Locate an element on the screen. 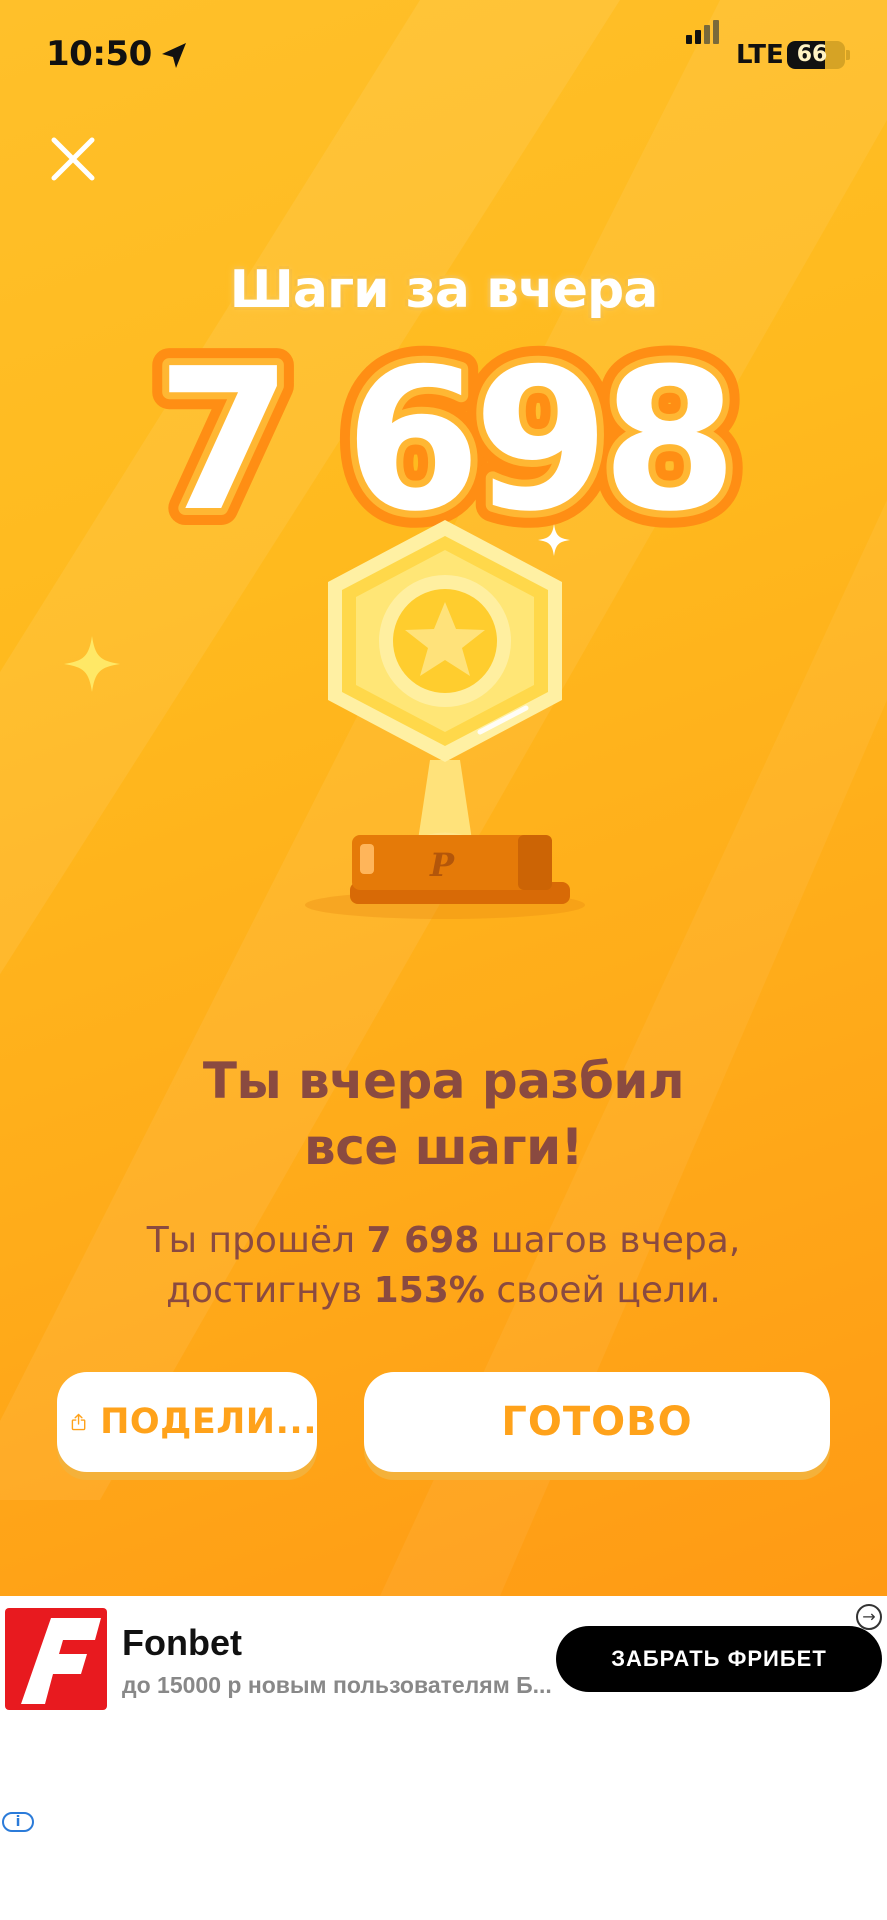 Image resolution: width=887 pixels, height=1920 pixels. achievement-headline: Ты вчера разбил все шаги! is located at coordinates (443, 1114).